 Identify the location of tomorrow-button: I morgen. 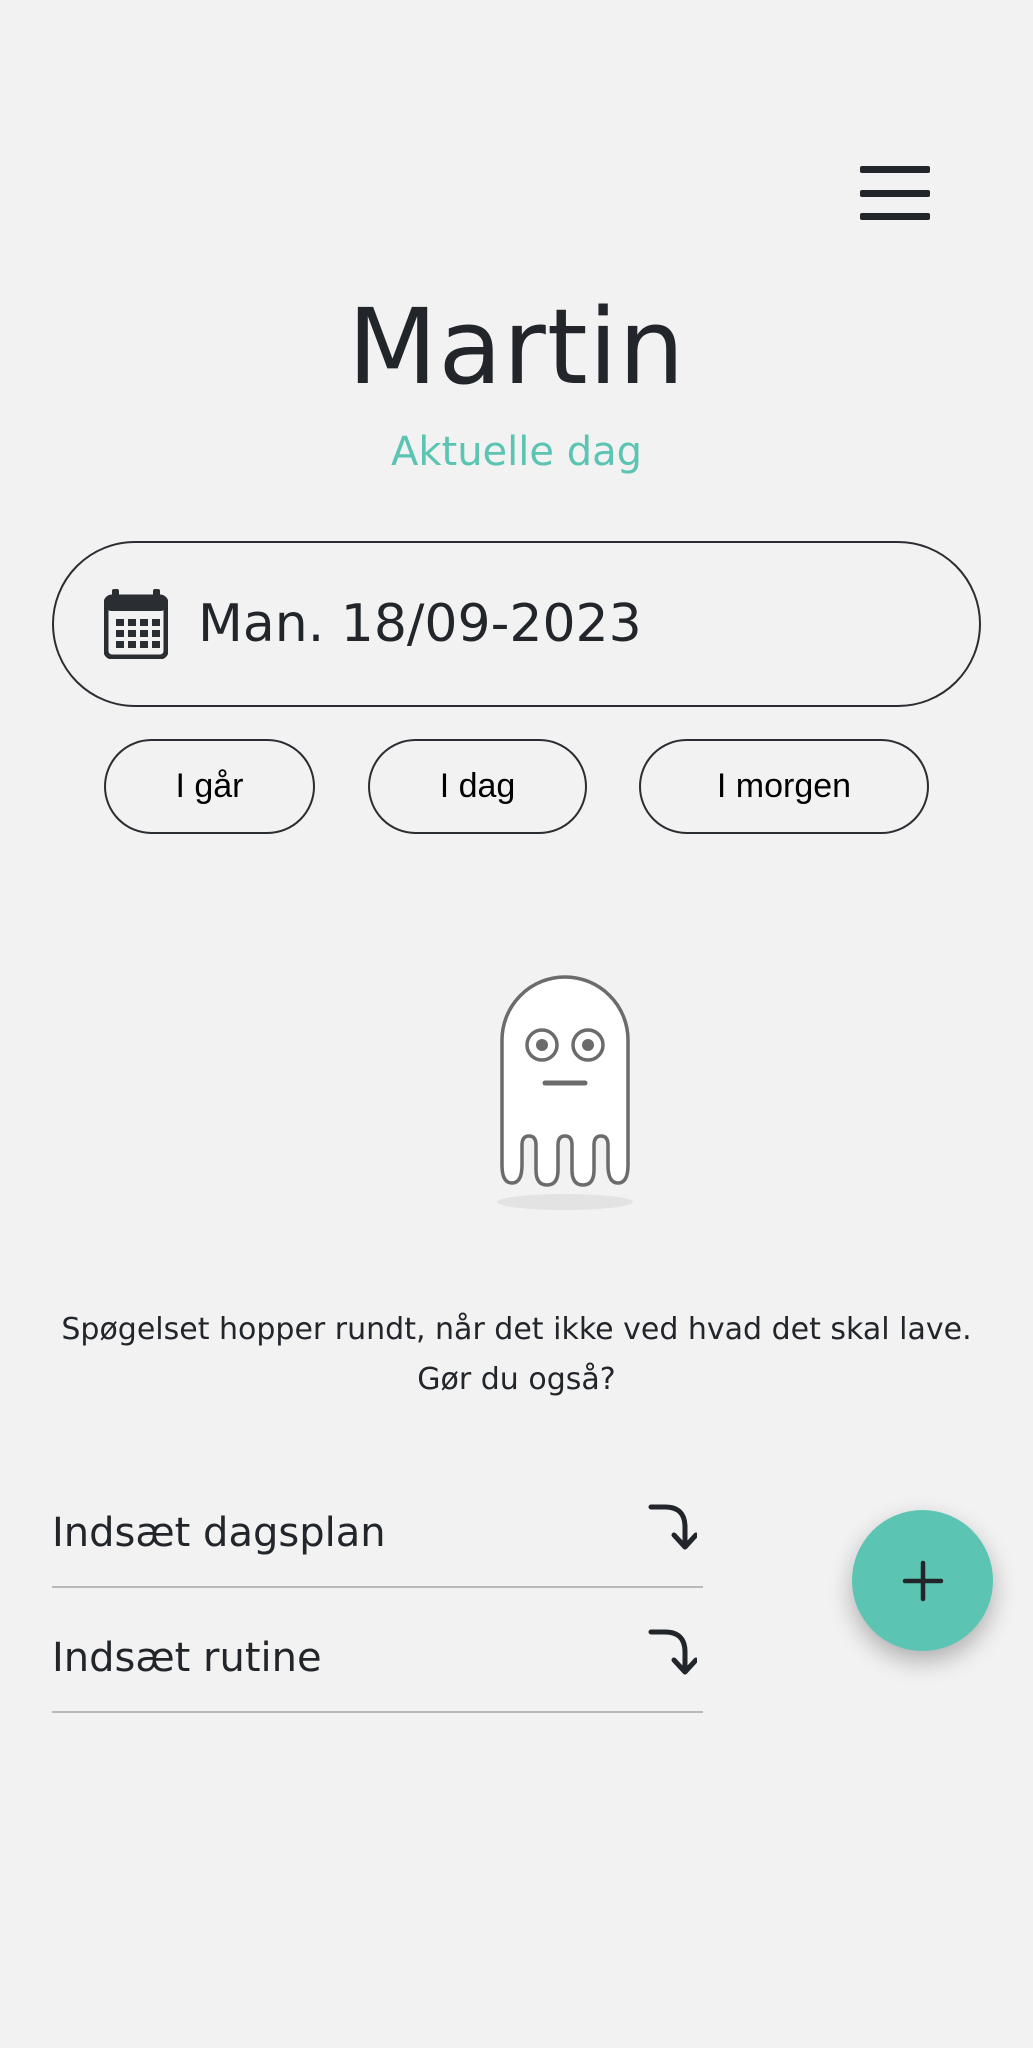
(784, 786).